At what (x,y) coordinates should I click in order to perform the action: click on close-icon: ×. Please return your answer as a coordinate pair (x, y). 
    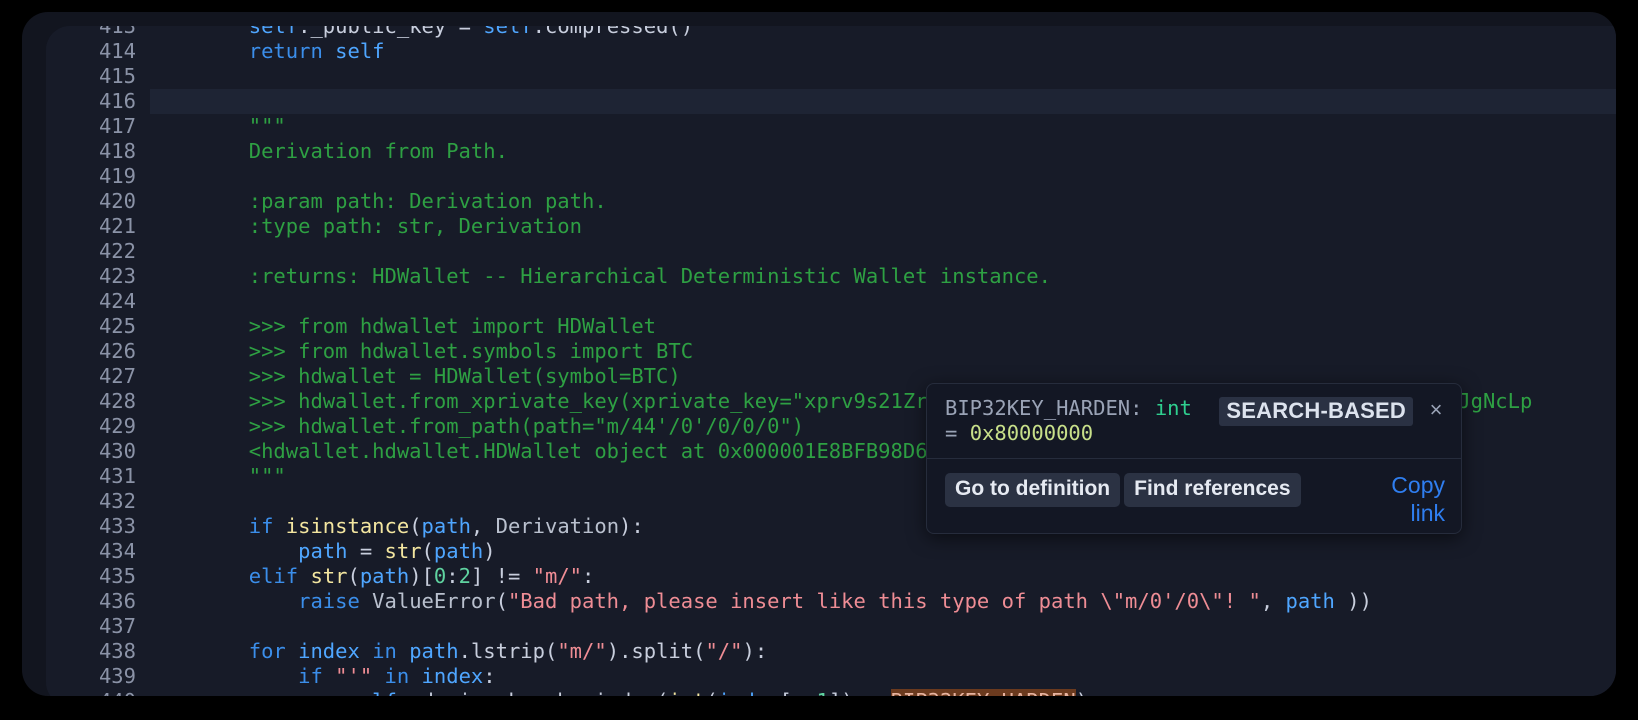
    Looking at the image, I should click on (1436, 410).